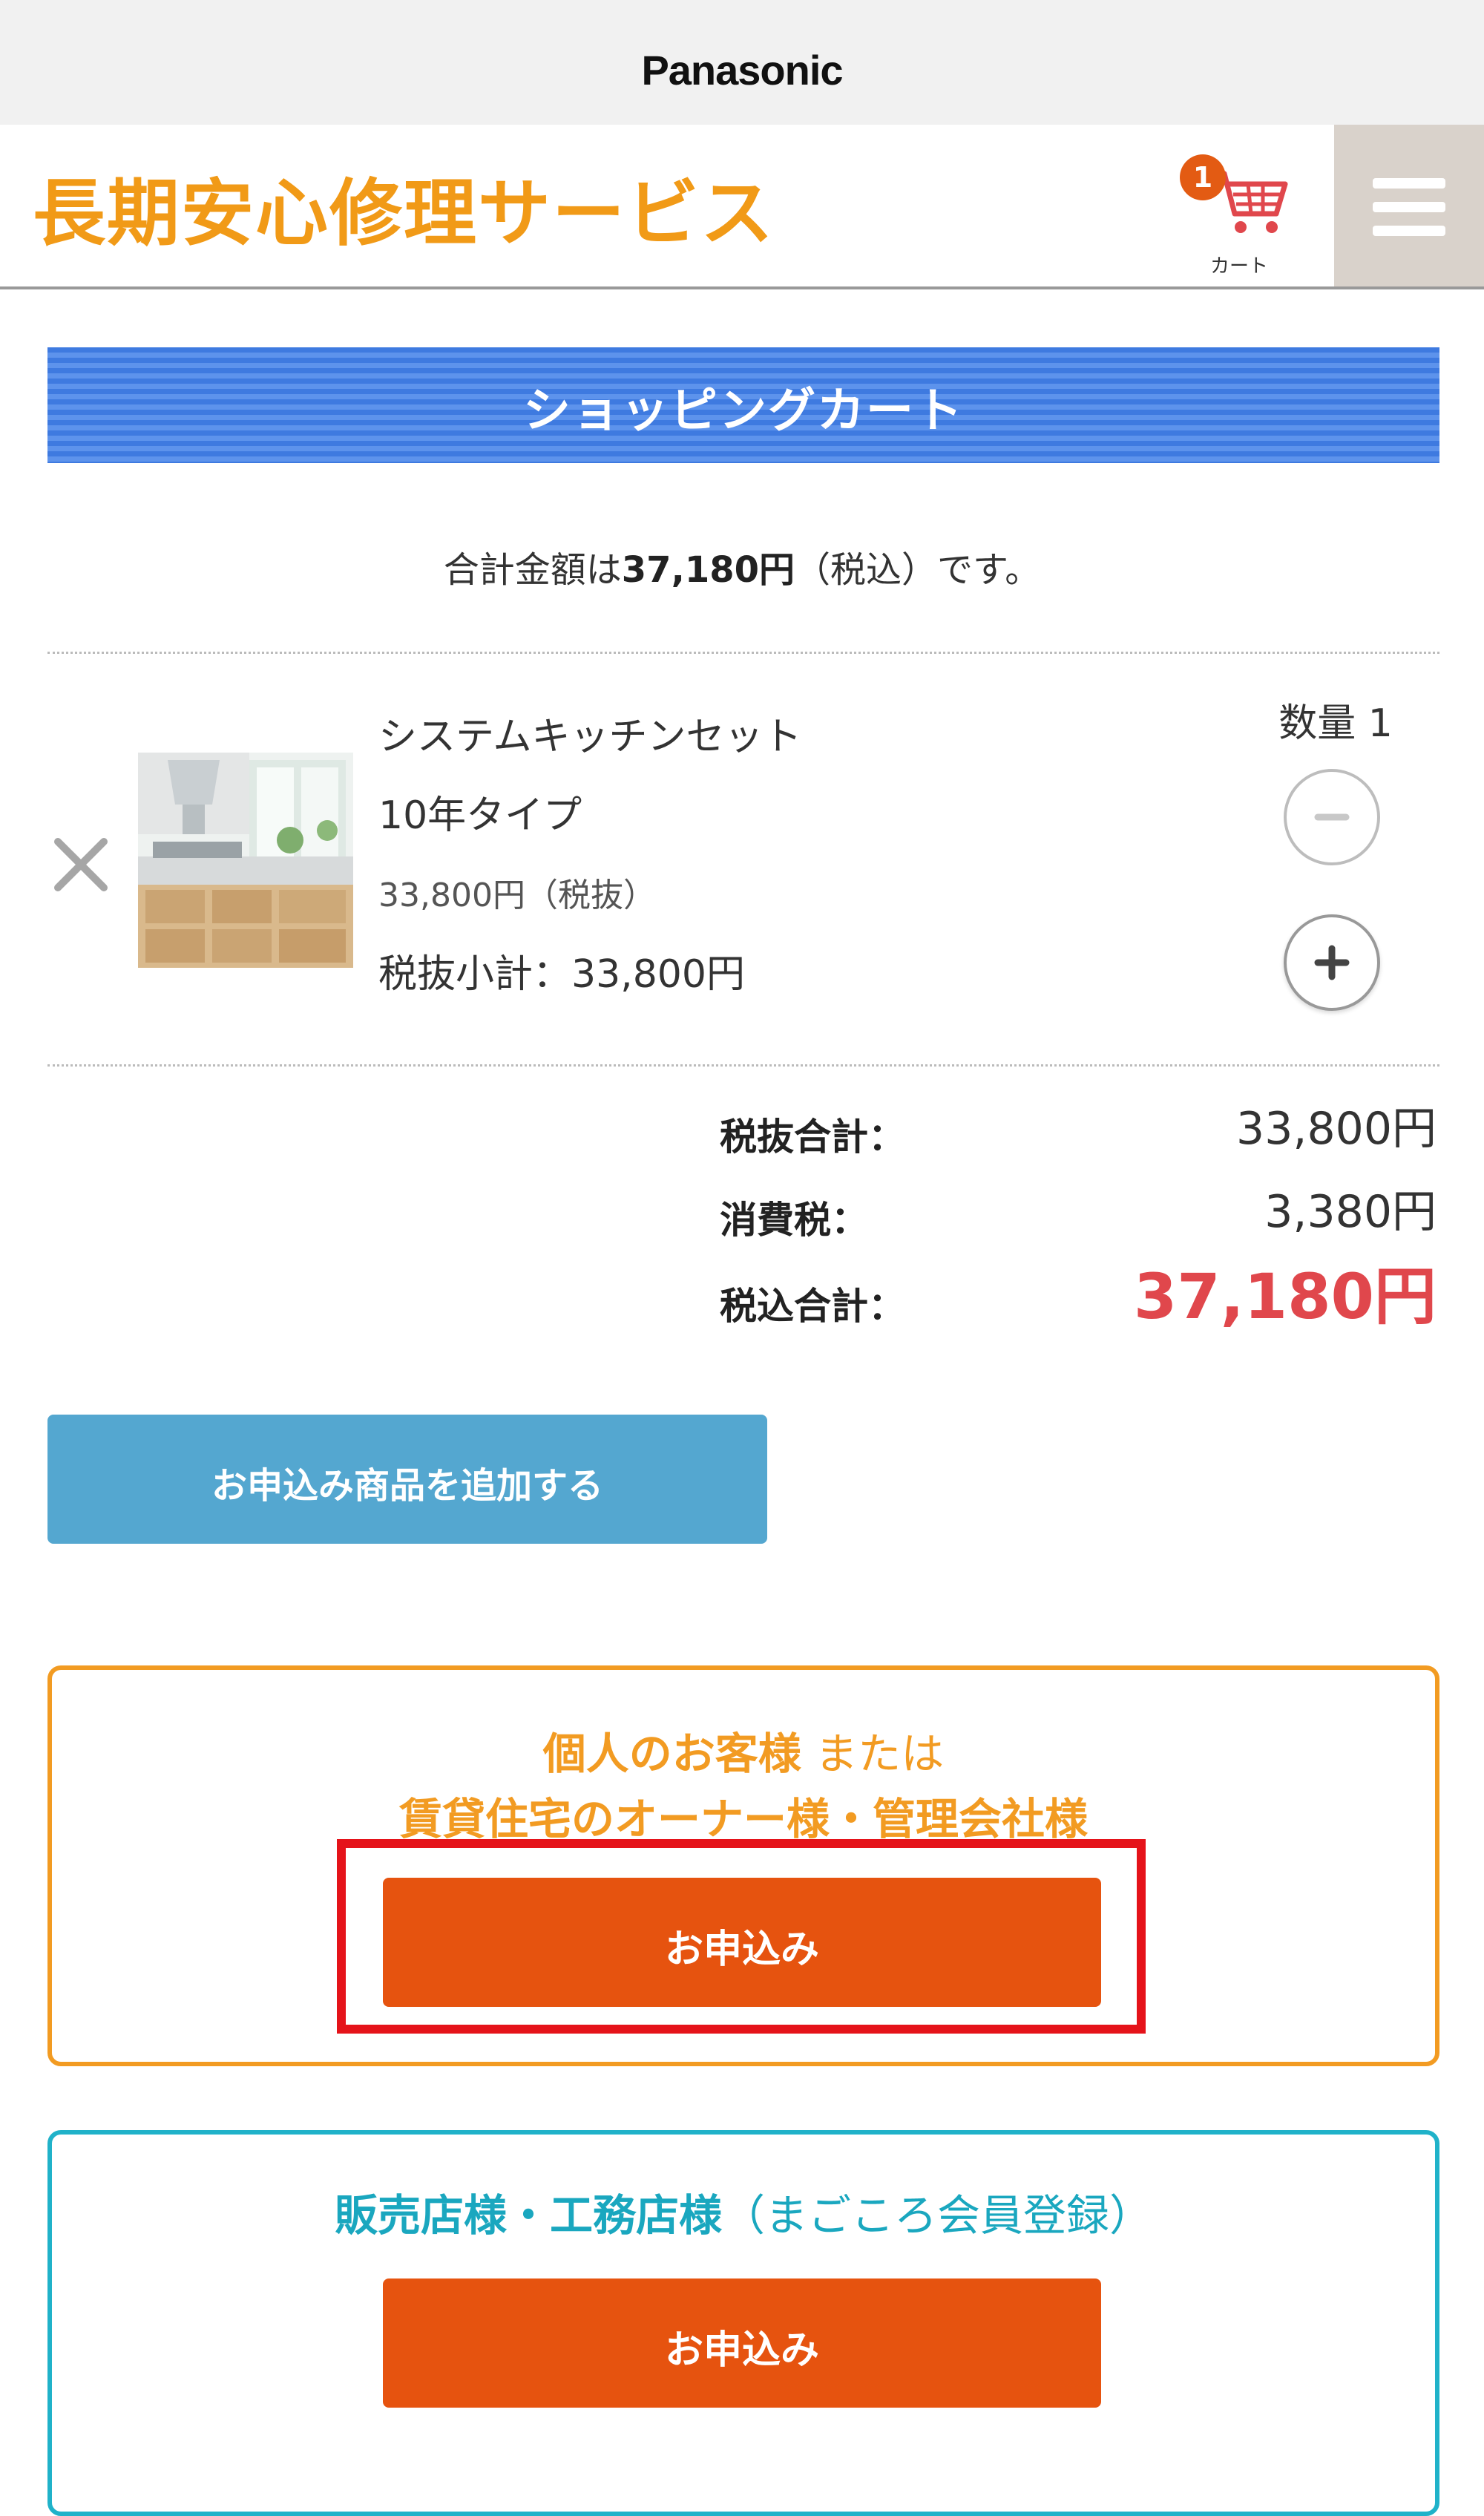 The image size is (1484, 2516). I want to click on grand-total-label: 税込合計：, so click(812, 1306).